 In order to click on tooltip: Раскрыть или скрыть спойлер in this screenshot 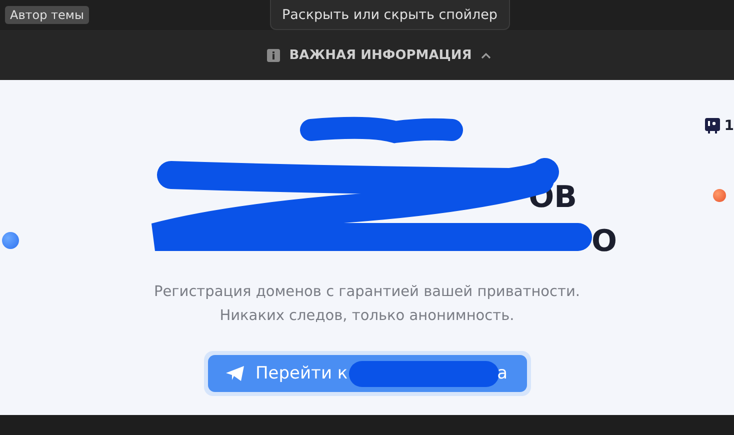, I will do `click(390, 15)`.